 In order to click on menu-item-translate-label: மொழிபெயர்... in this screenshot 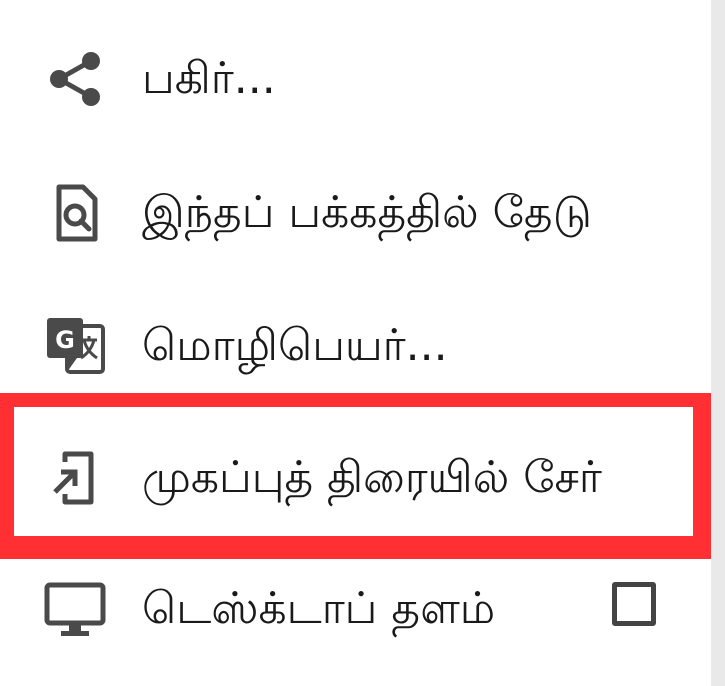, I will do `click(295, 345)`.